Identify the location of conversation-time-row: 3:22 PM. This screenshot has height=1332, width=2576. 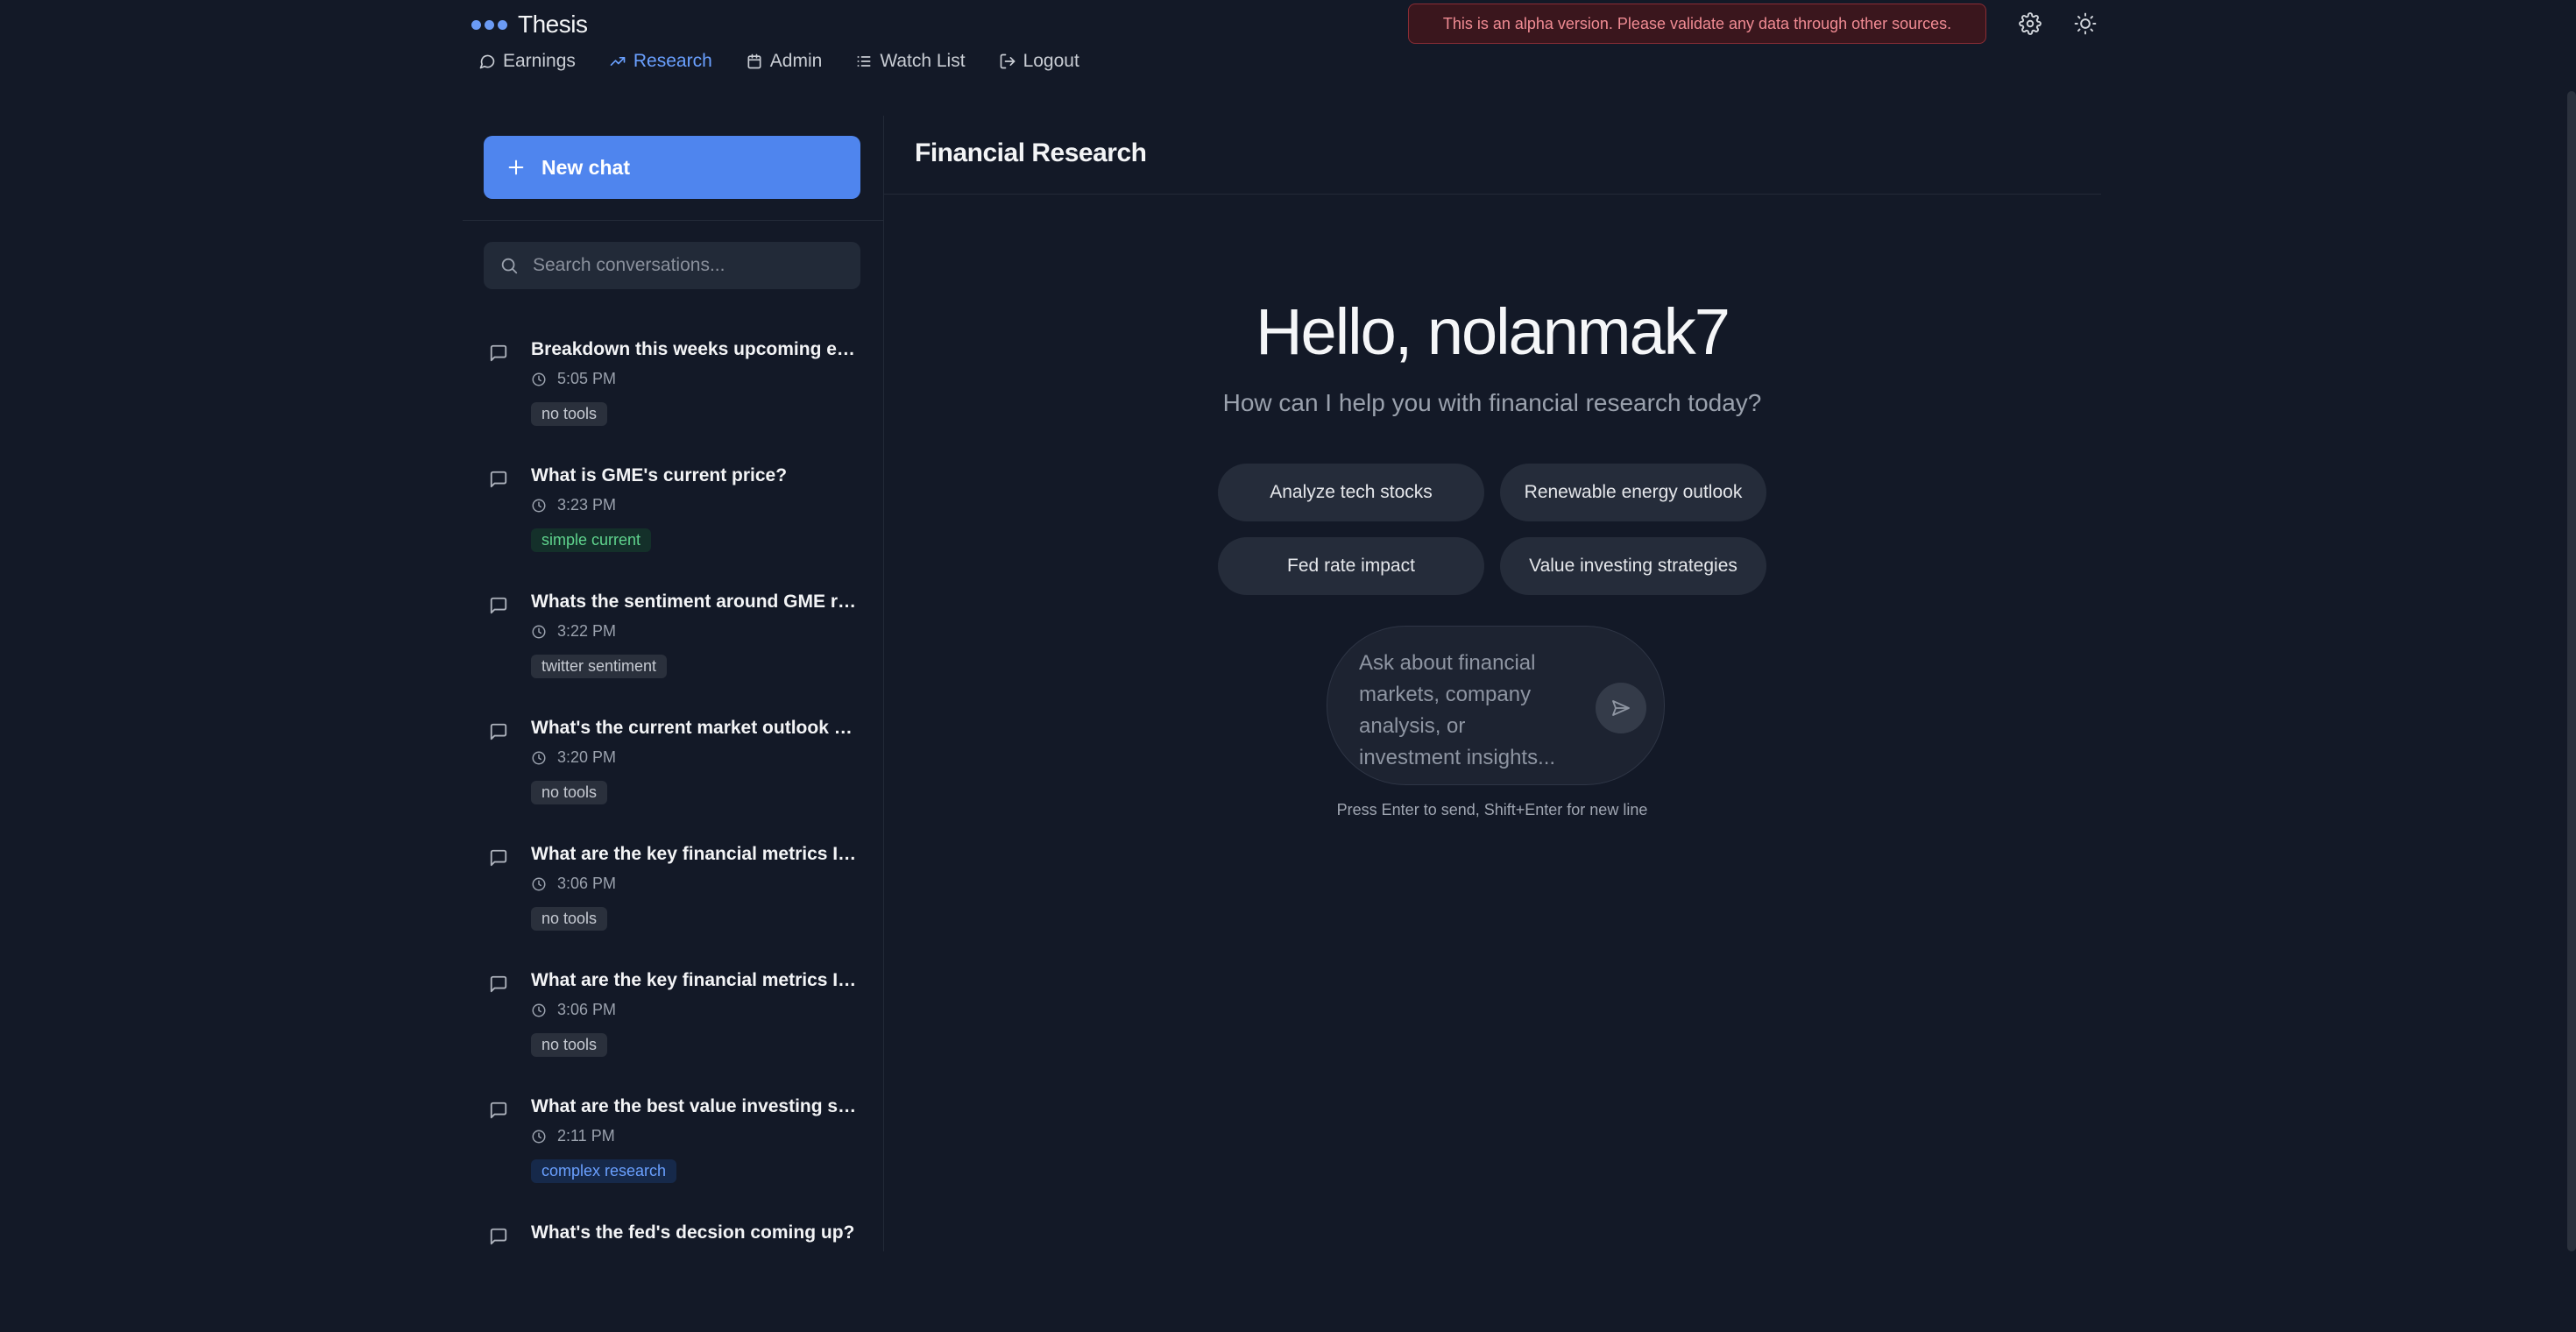
(573, 631).